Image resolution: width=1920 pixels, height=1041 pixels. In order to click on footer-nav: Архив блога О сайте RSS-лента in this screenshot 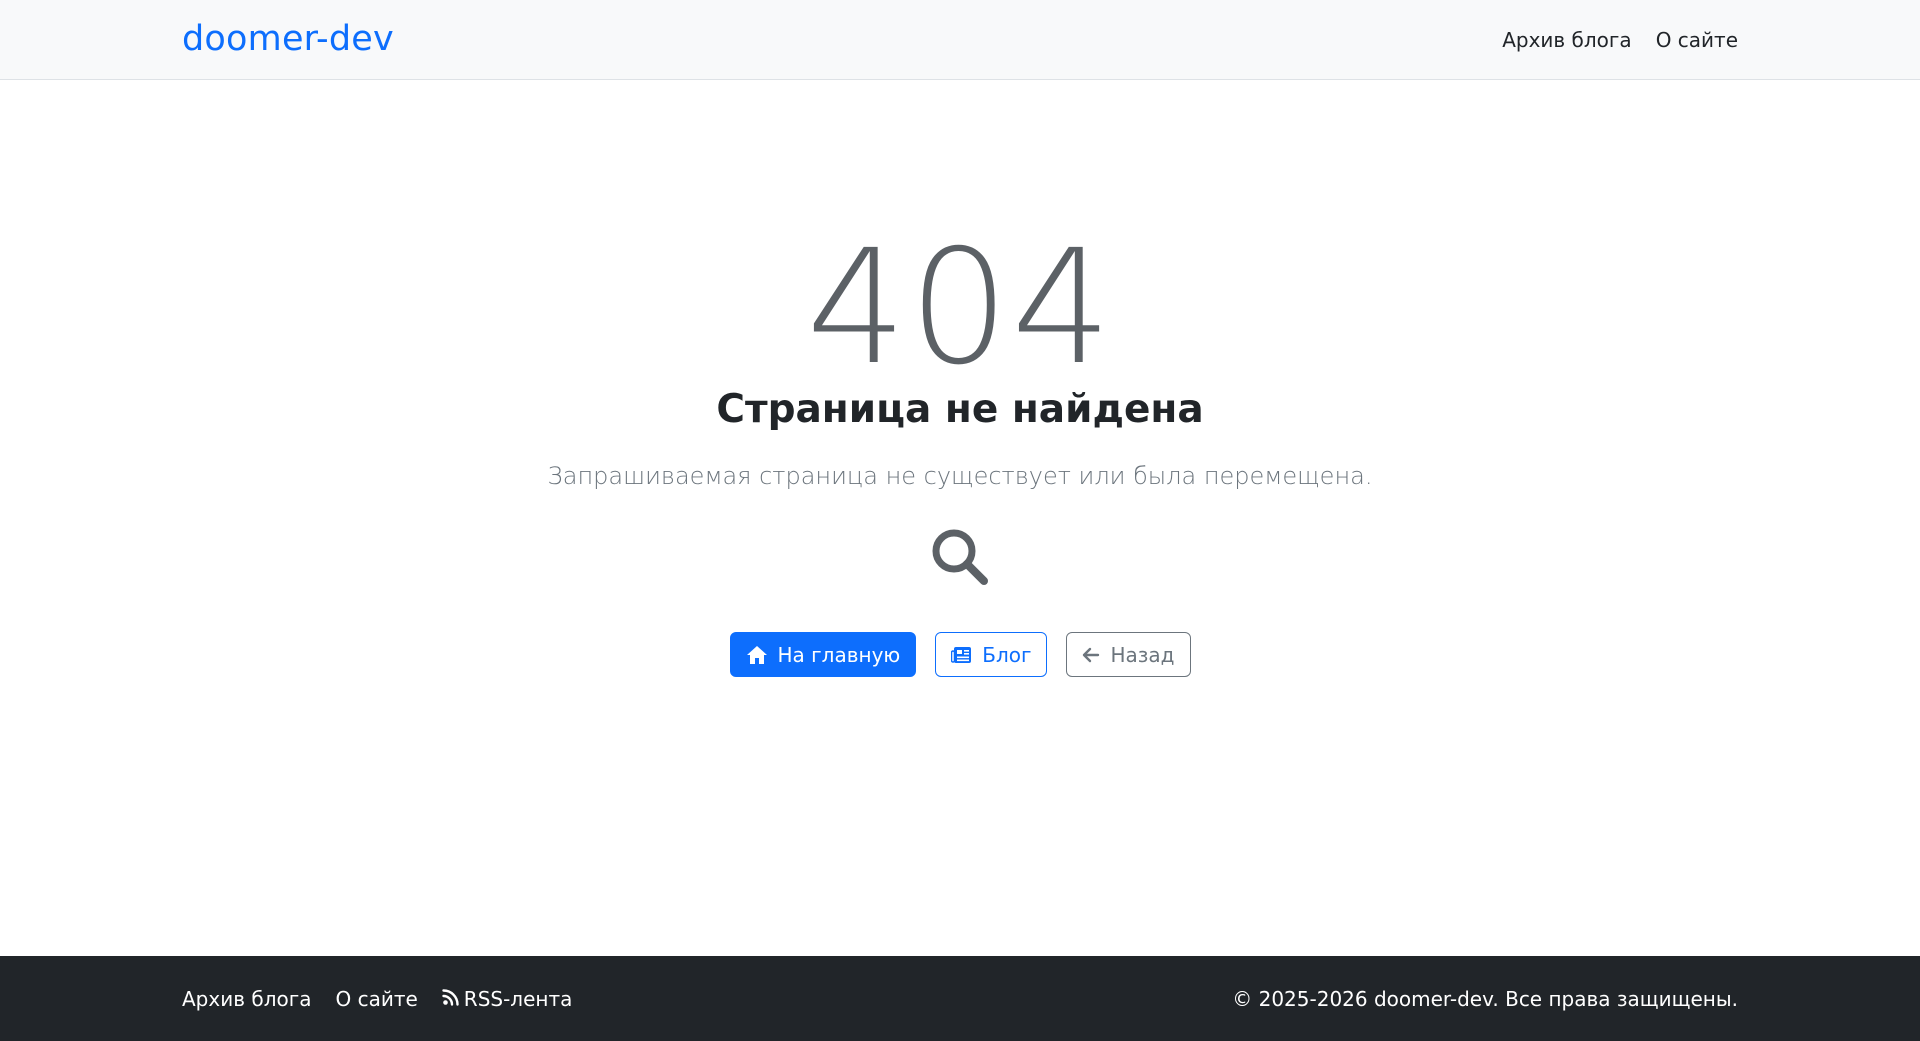, I will do `click(377, 999)`.